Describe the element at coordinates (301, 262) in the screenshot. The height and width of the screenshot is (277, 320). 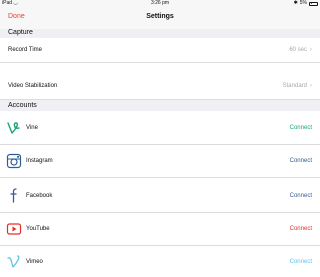
I see `vimeo-connect-button: Connect` at that location.